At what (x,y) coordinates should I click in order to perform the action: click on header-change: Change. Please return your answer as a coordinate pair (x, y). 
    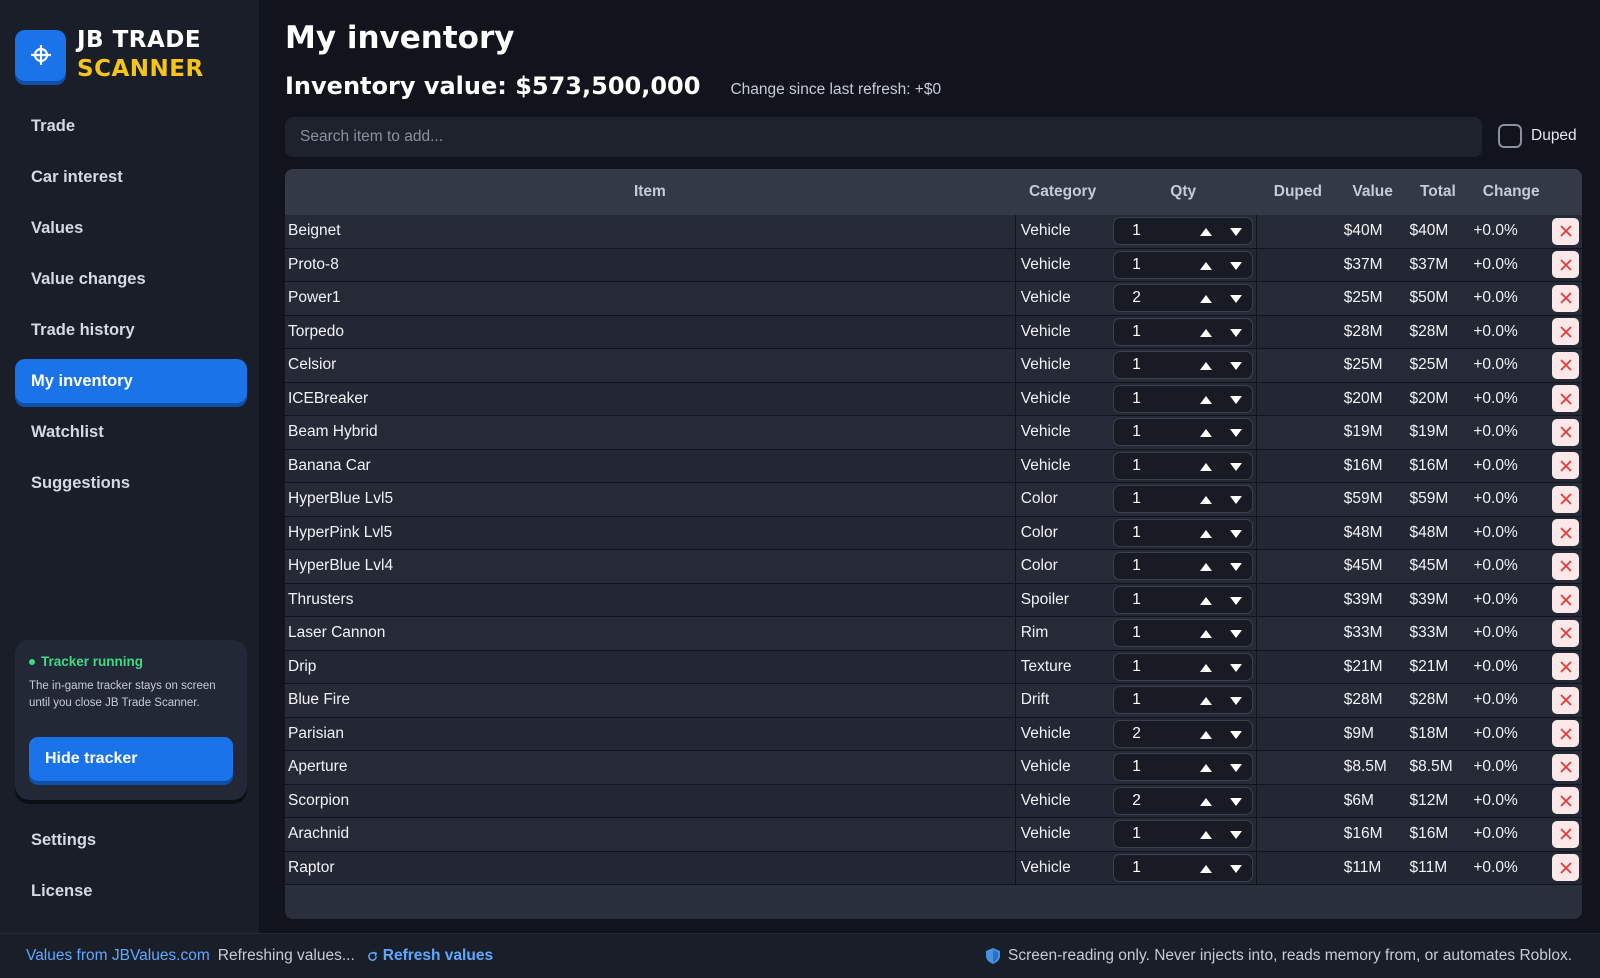
    Looking at the image, I should click on (1511, 192).